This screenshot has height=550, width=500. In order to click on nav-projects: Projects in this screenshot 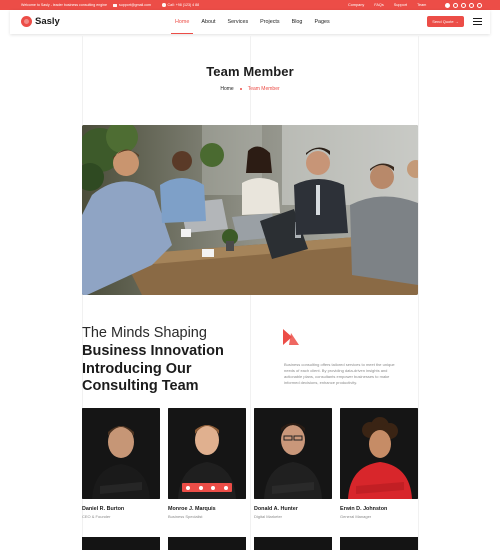, I will do `click(269, 22)`.